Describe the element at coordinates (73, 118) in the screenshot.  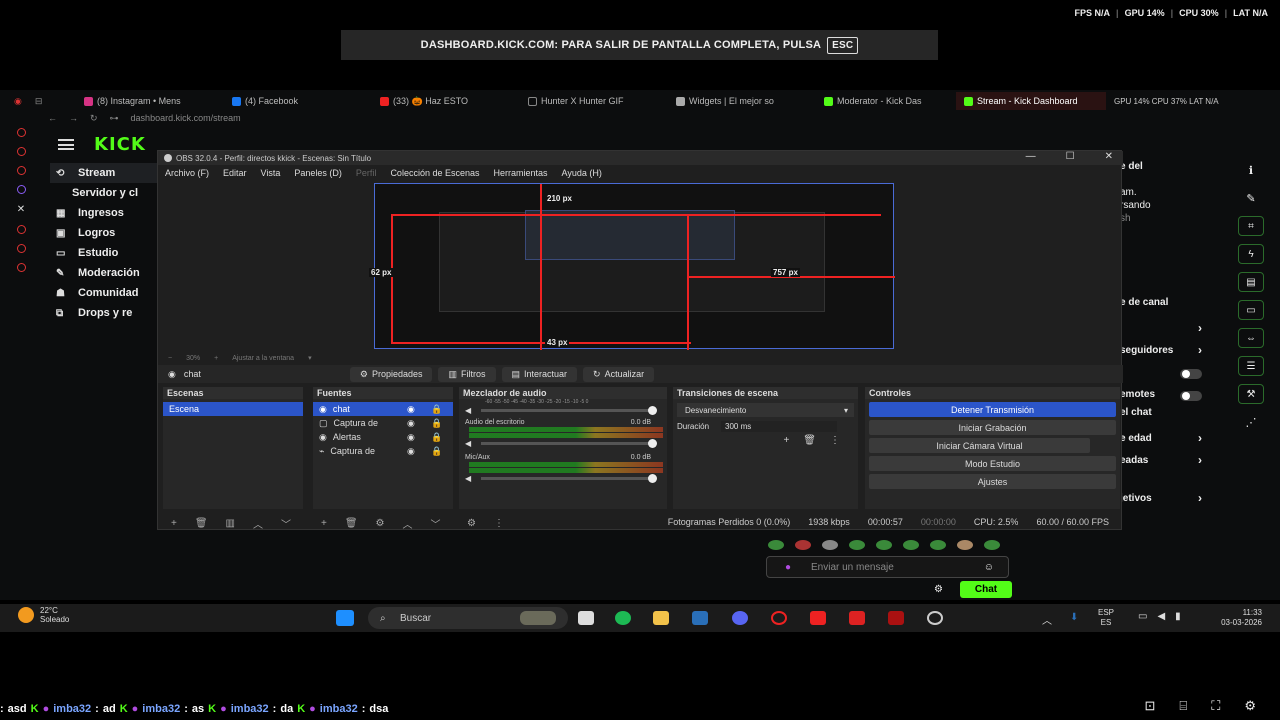
I see `forward-icon: →` at that location.